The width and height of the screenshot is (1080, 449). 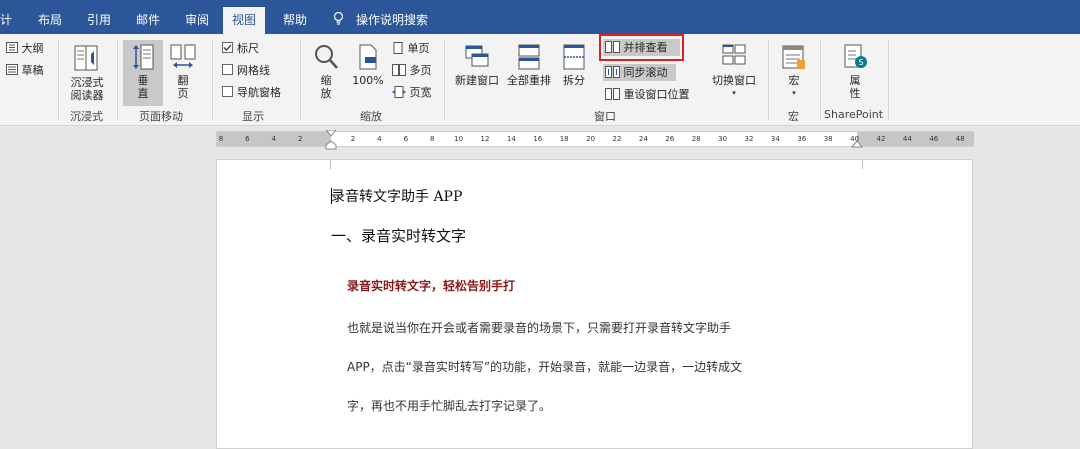 I want to click on macros-label: 宏, so click(x=794, y=80).